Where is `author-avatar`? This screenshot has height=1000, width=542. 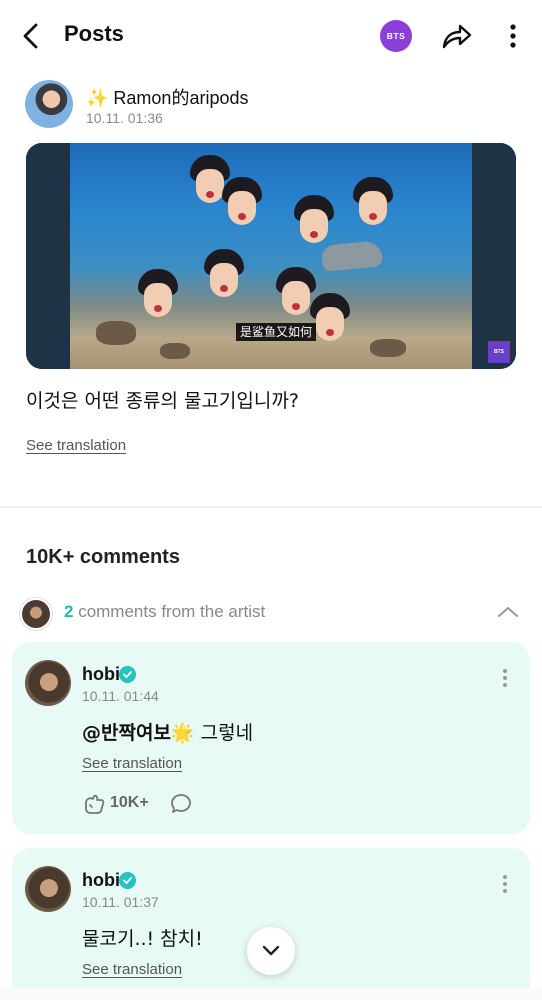
author-avatar is located at coordinates (49, 104).